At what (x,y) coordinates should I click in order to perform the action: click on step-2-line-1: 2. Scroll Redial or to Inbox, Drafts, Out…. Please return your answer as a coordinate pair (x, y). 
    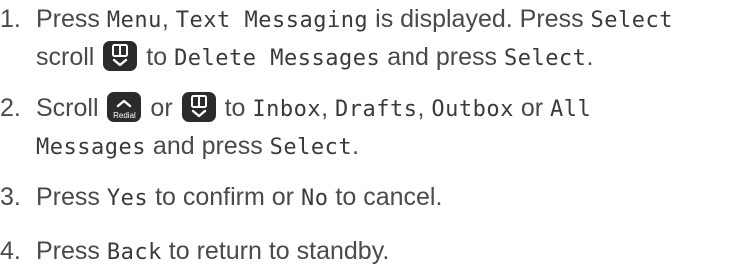
    Looking at the image, I should click on (370, 108).